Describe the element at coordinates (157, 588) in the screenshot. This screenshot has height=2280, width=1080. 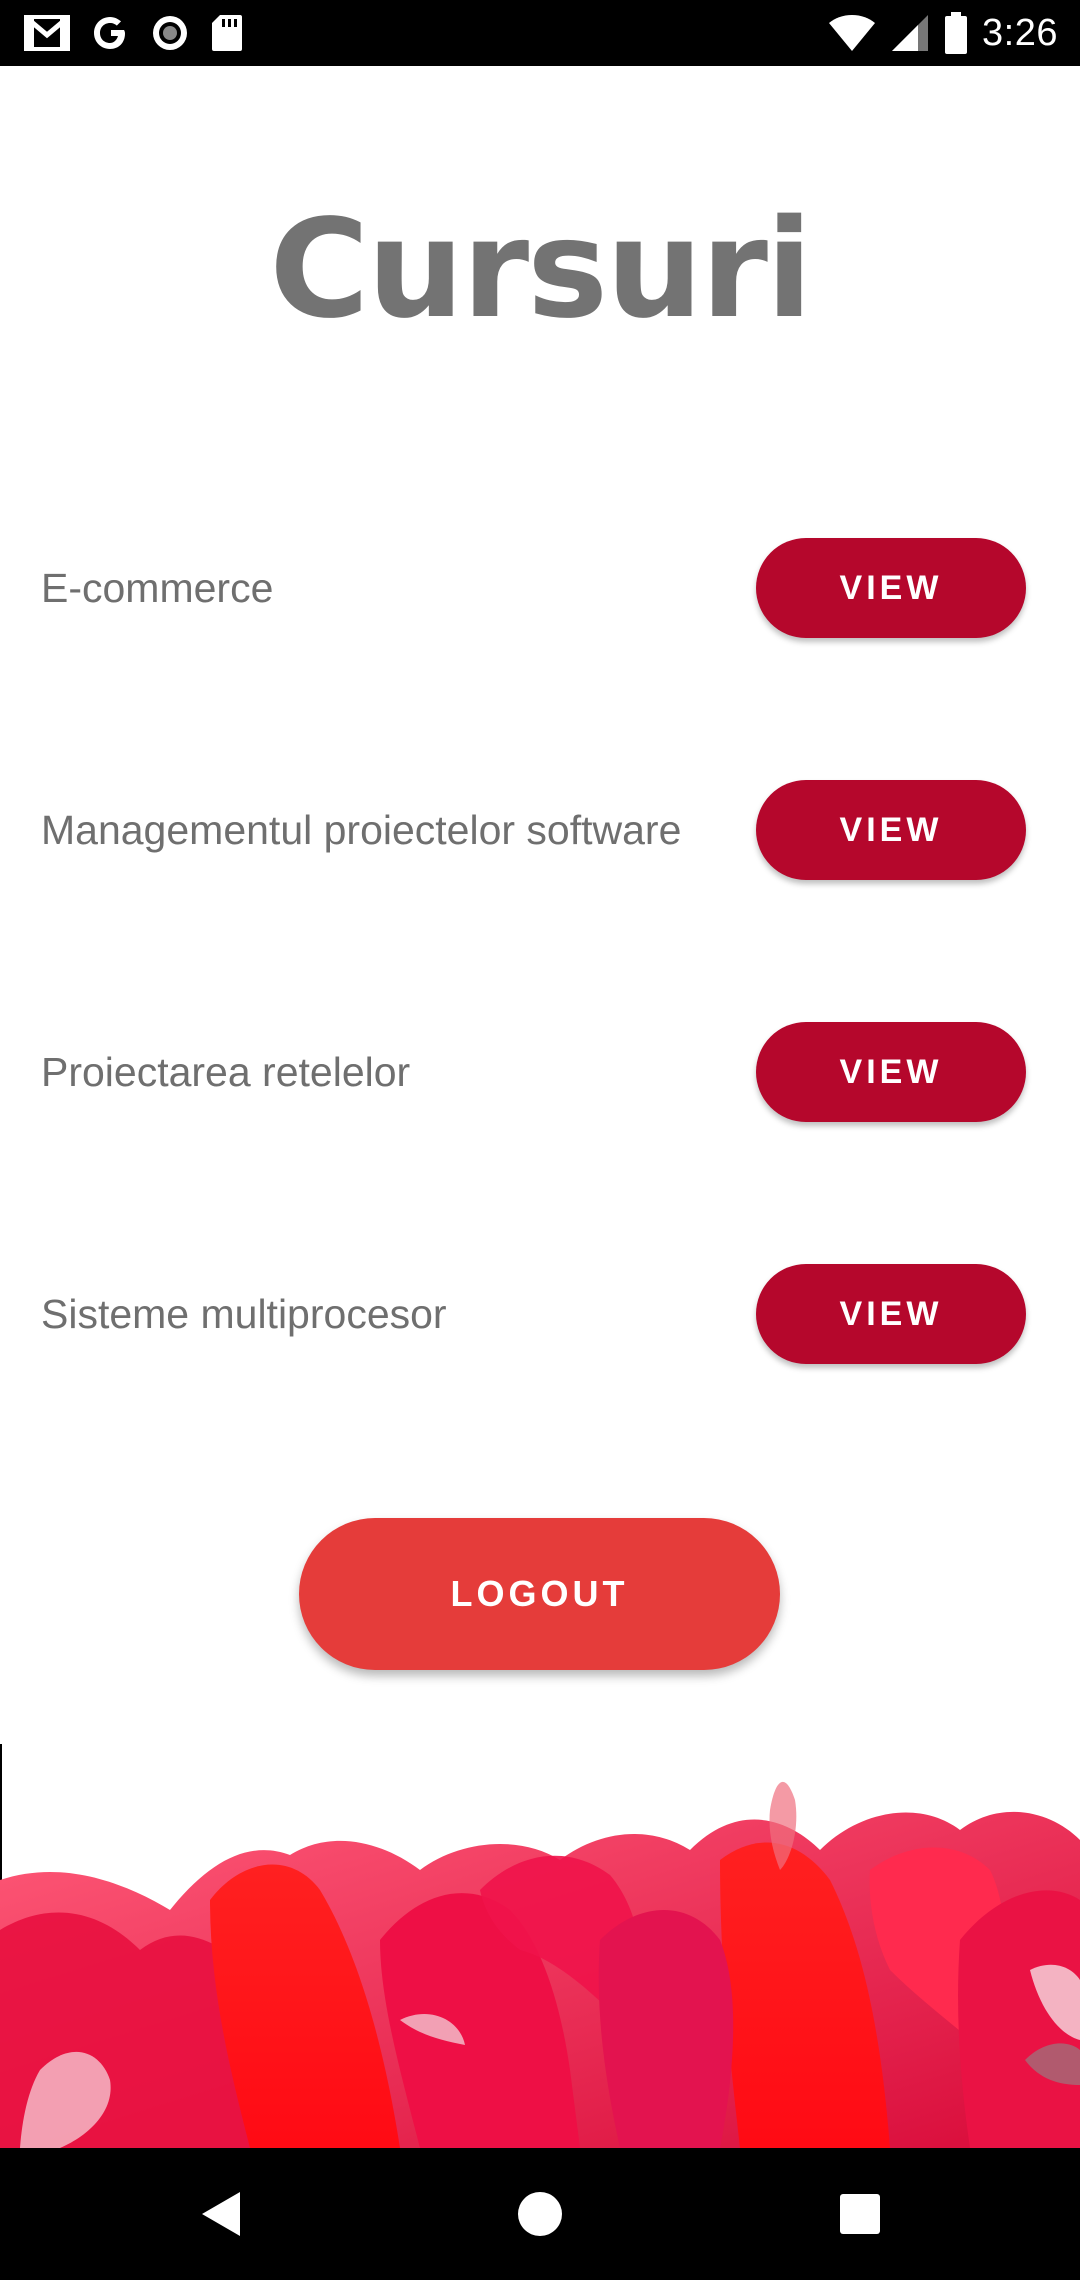
I see `course-name: E-commerce` at that location.